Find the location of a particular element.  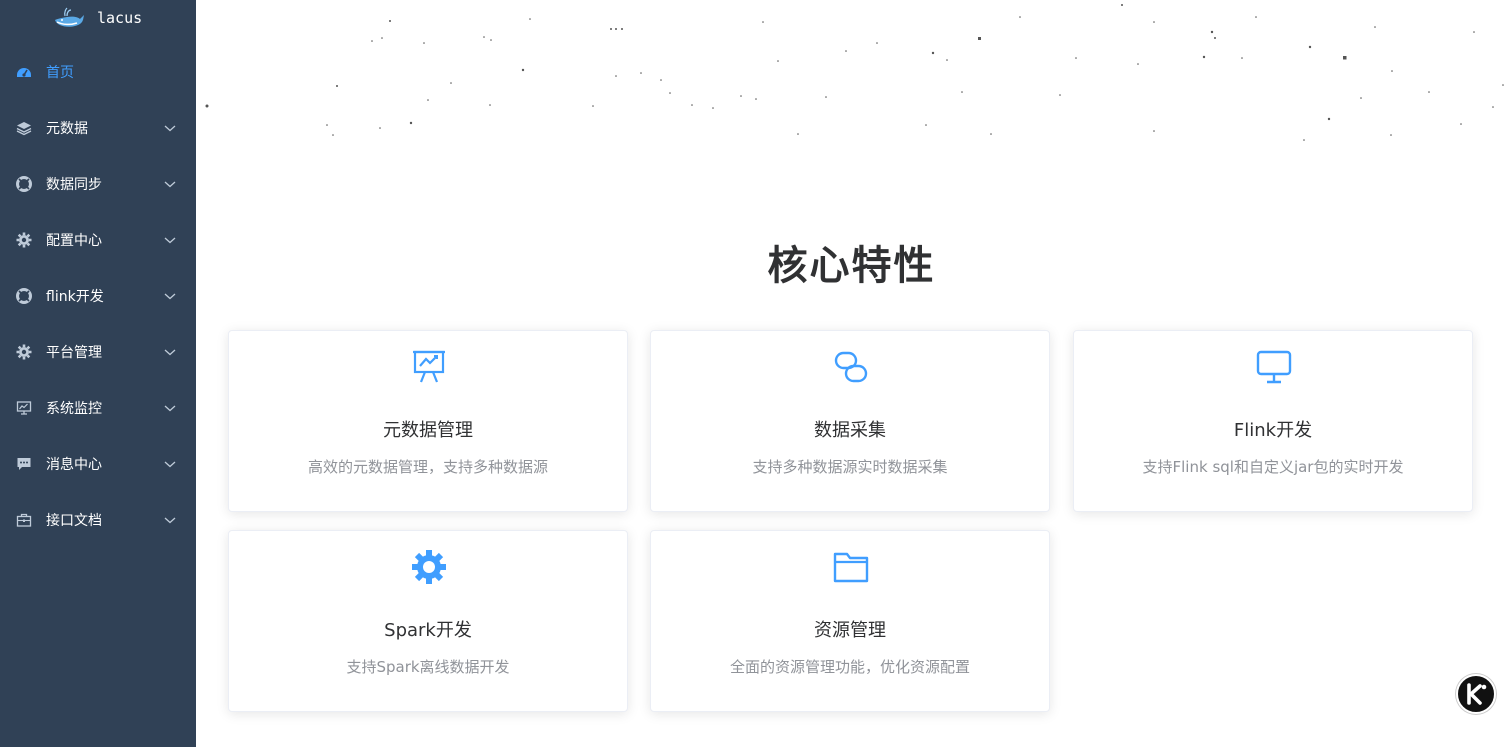

sidebar-item-label: 接口文档 is located at coordinates (74, 521).